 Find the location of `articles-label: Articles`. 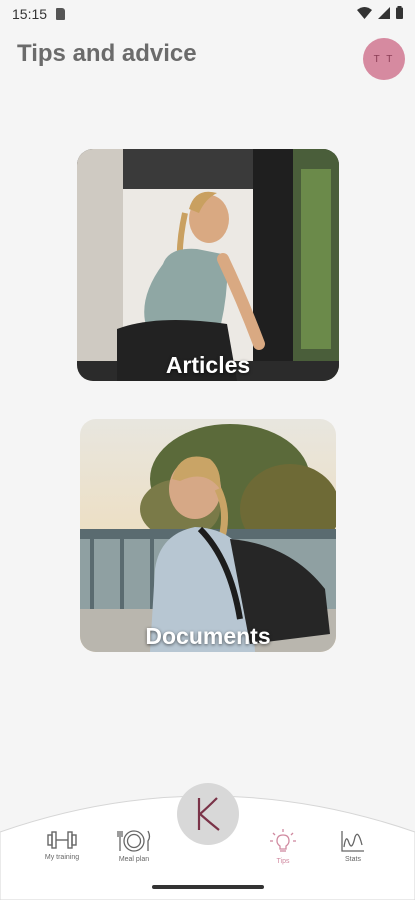

articles-label: Articles is located at coordinates (208, 365).